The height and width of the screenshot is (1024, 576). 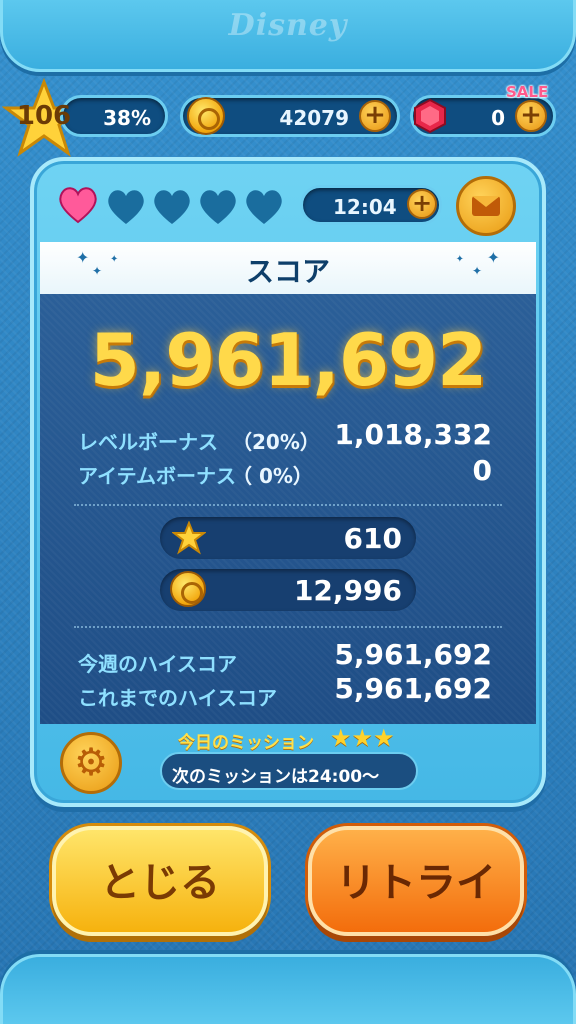 I want to click on top-banner: Disney, so click(x=288, y=36).